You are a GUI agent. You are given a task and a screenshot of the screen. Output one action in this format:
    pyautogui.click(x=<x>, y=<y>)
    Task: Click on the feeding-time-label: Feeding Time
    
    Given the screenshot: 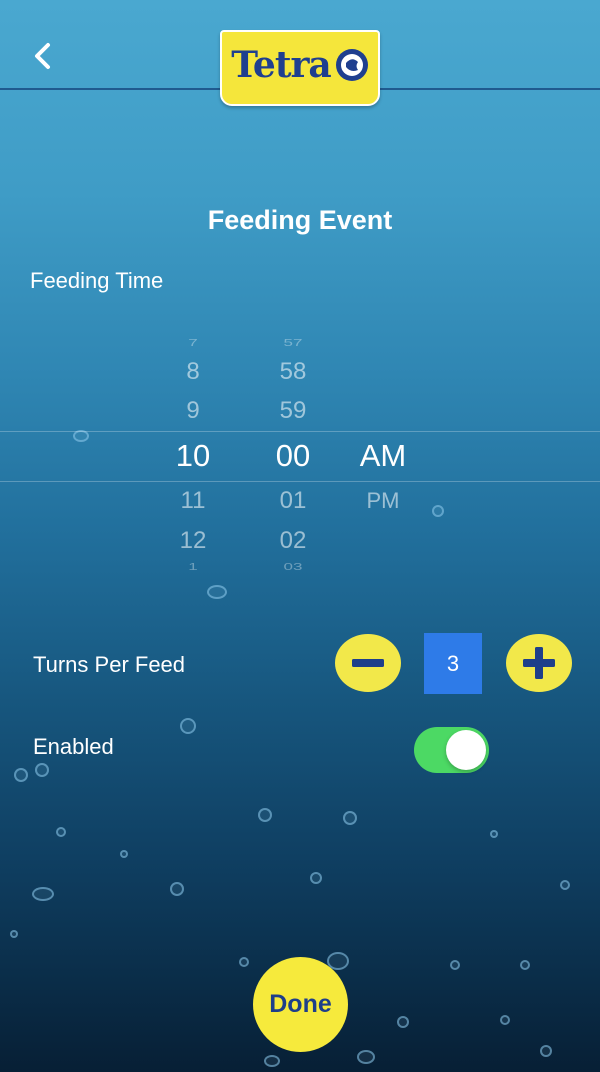 What is the action you would take?
    pyautogui.click(x=97, y=280)
    